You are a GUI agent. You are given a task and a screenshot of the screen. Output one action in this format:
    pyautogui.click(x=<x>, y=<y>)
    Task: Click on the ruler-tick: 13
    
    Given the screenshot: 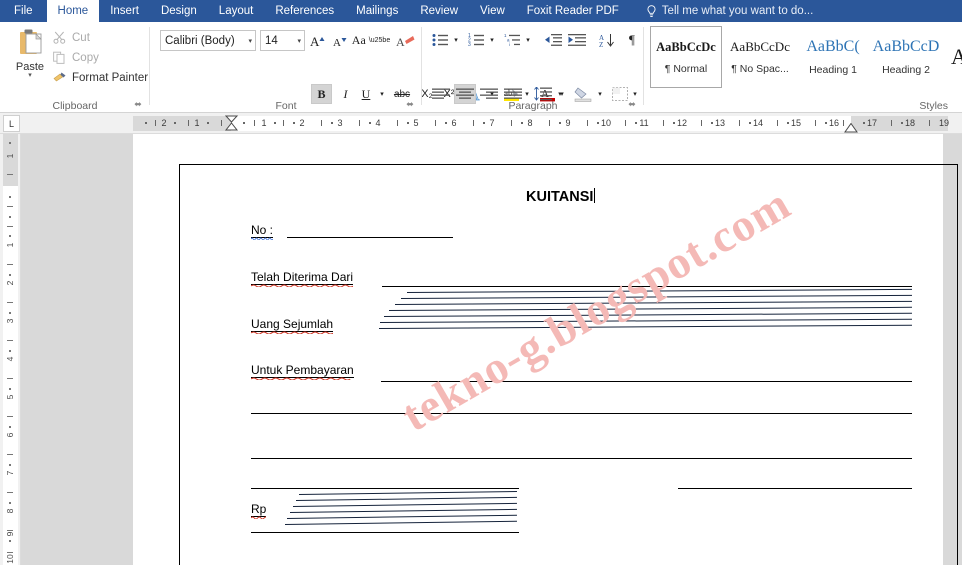 What is the action you would take?
    pyautogui.click(x=720, y=123)
    